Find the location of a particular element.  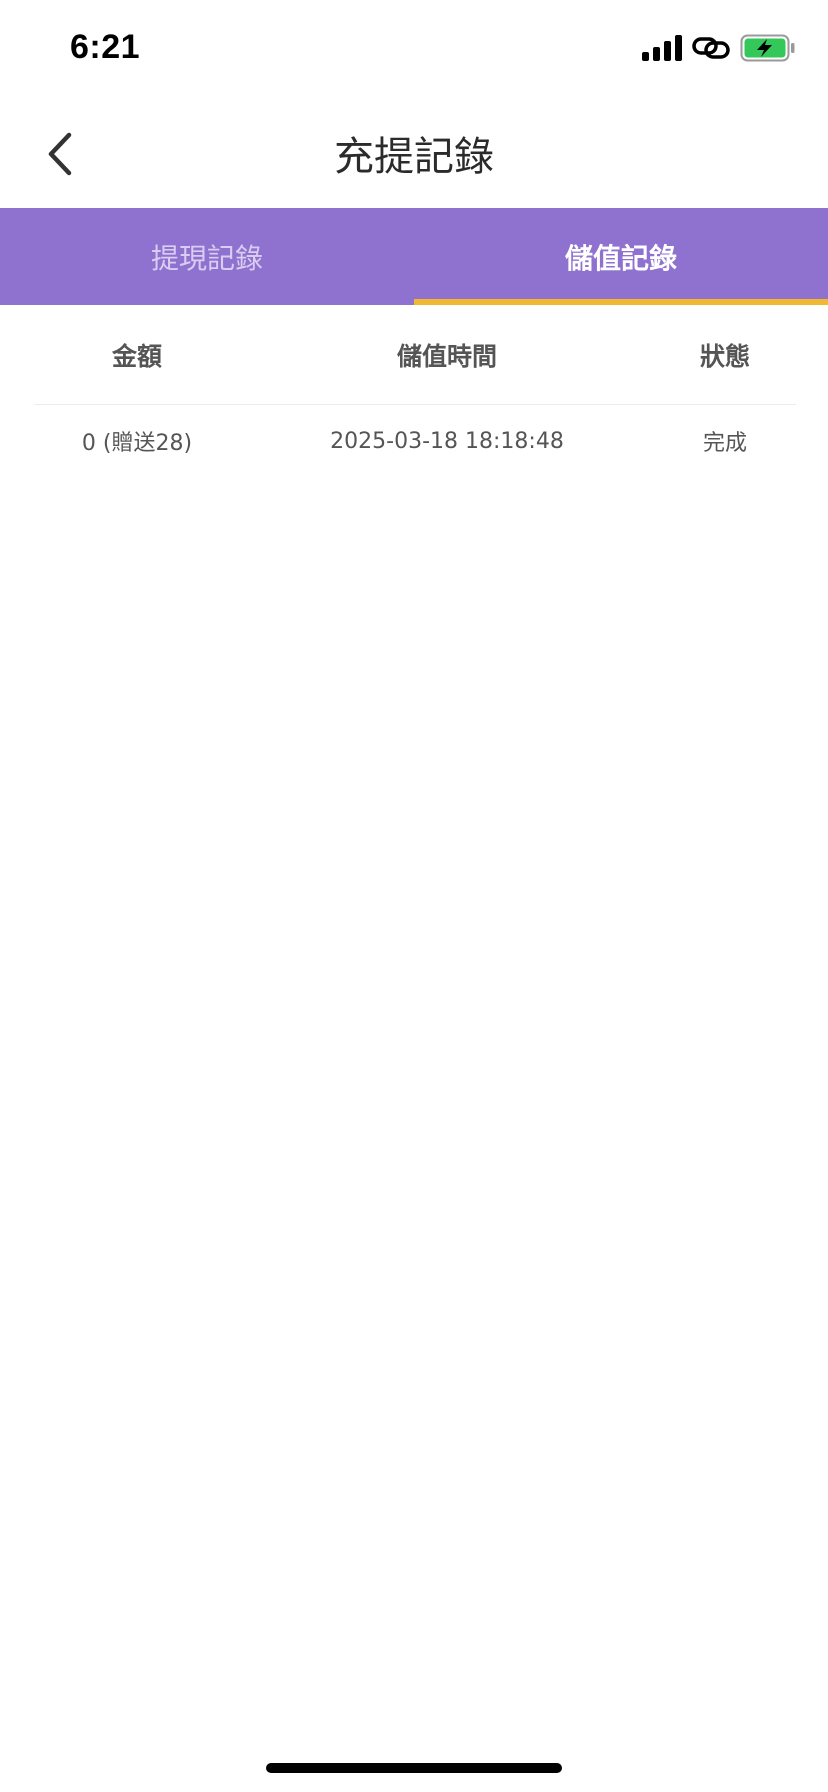

cell-status: 完成 is located at coordinates (724, 443).